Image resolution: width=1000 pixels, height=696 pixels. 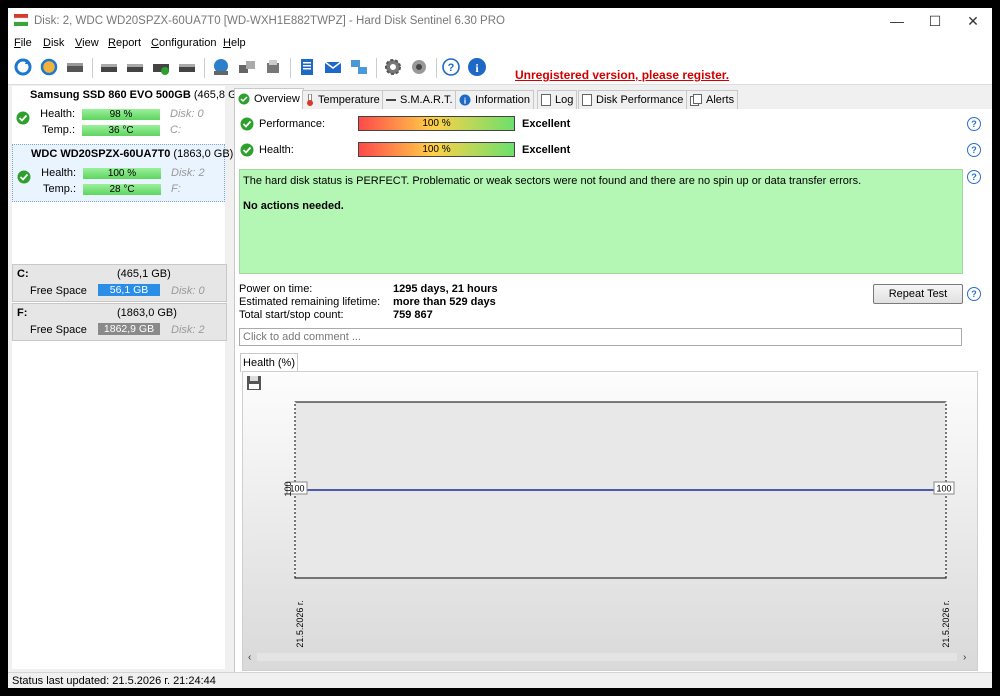 What do you see at coordinates (495, 99) in the screenshot?
I see `tab-information: i Information` at bounding box center [495, 99].